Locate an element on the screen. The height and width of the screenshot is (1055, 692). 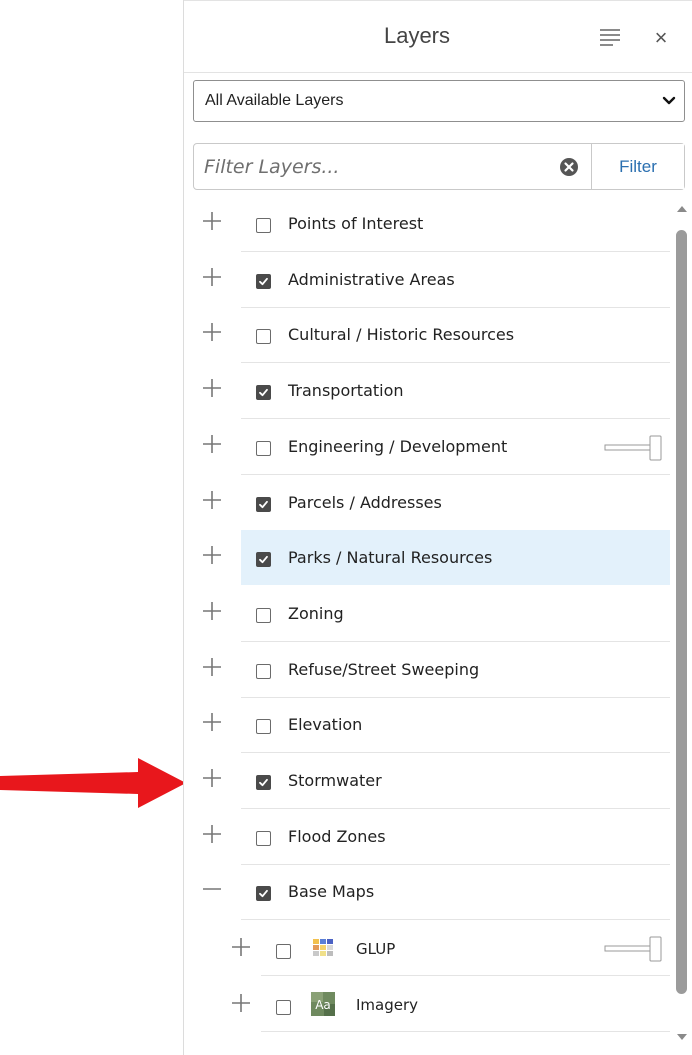
layer-row: Parcels / Addresses is located at coordinates (427, 503).